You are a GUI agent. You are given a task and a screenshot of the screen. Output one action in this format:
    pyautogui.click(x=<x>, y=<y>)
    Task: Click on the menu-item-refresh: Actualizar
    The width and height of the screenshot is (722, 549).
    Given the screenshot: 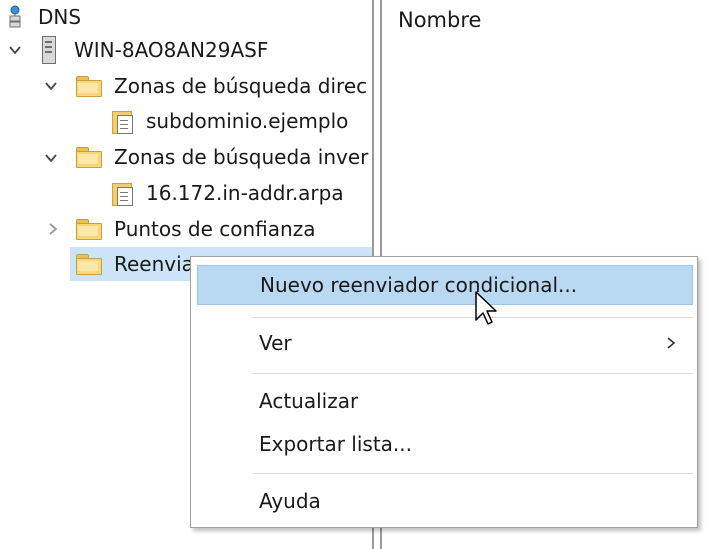 What is the action you would take?
    pyautogui.click(x=445, y=401)
    